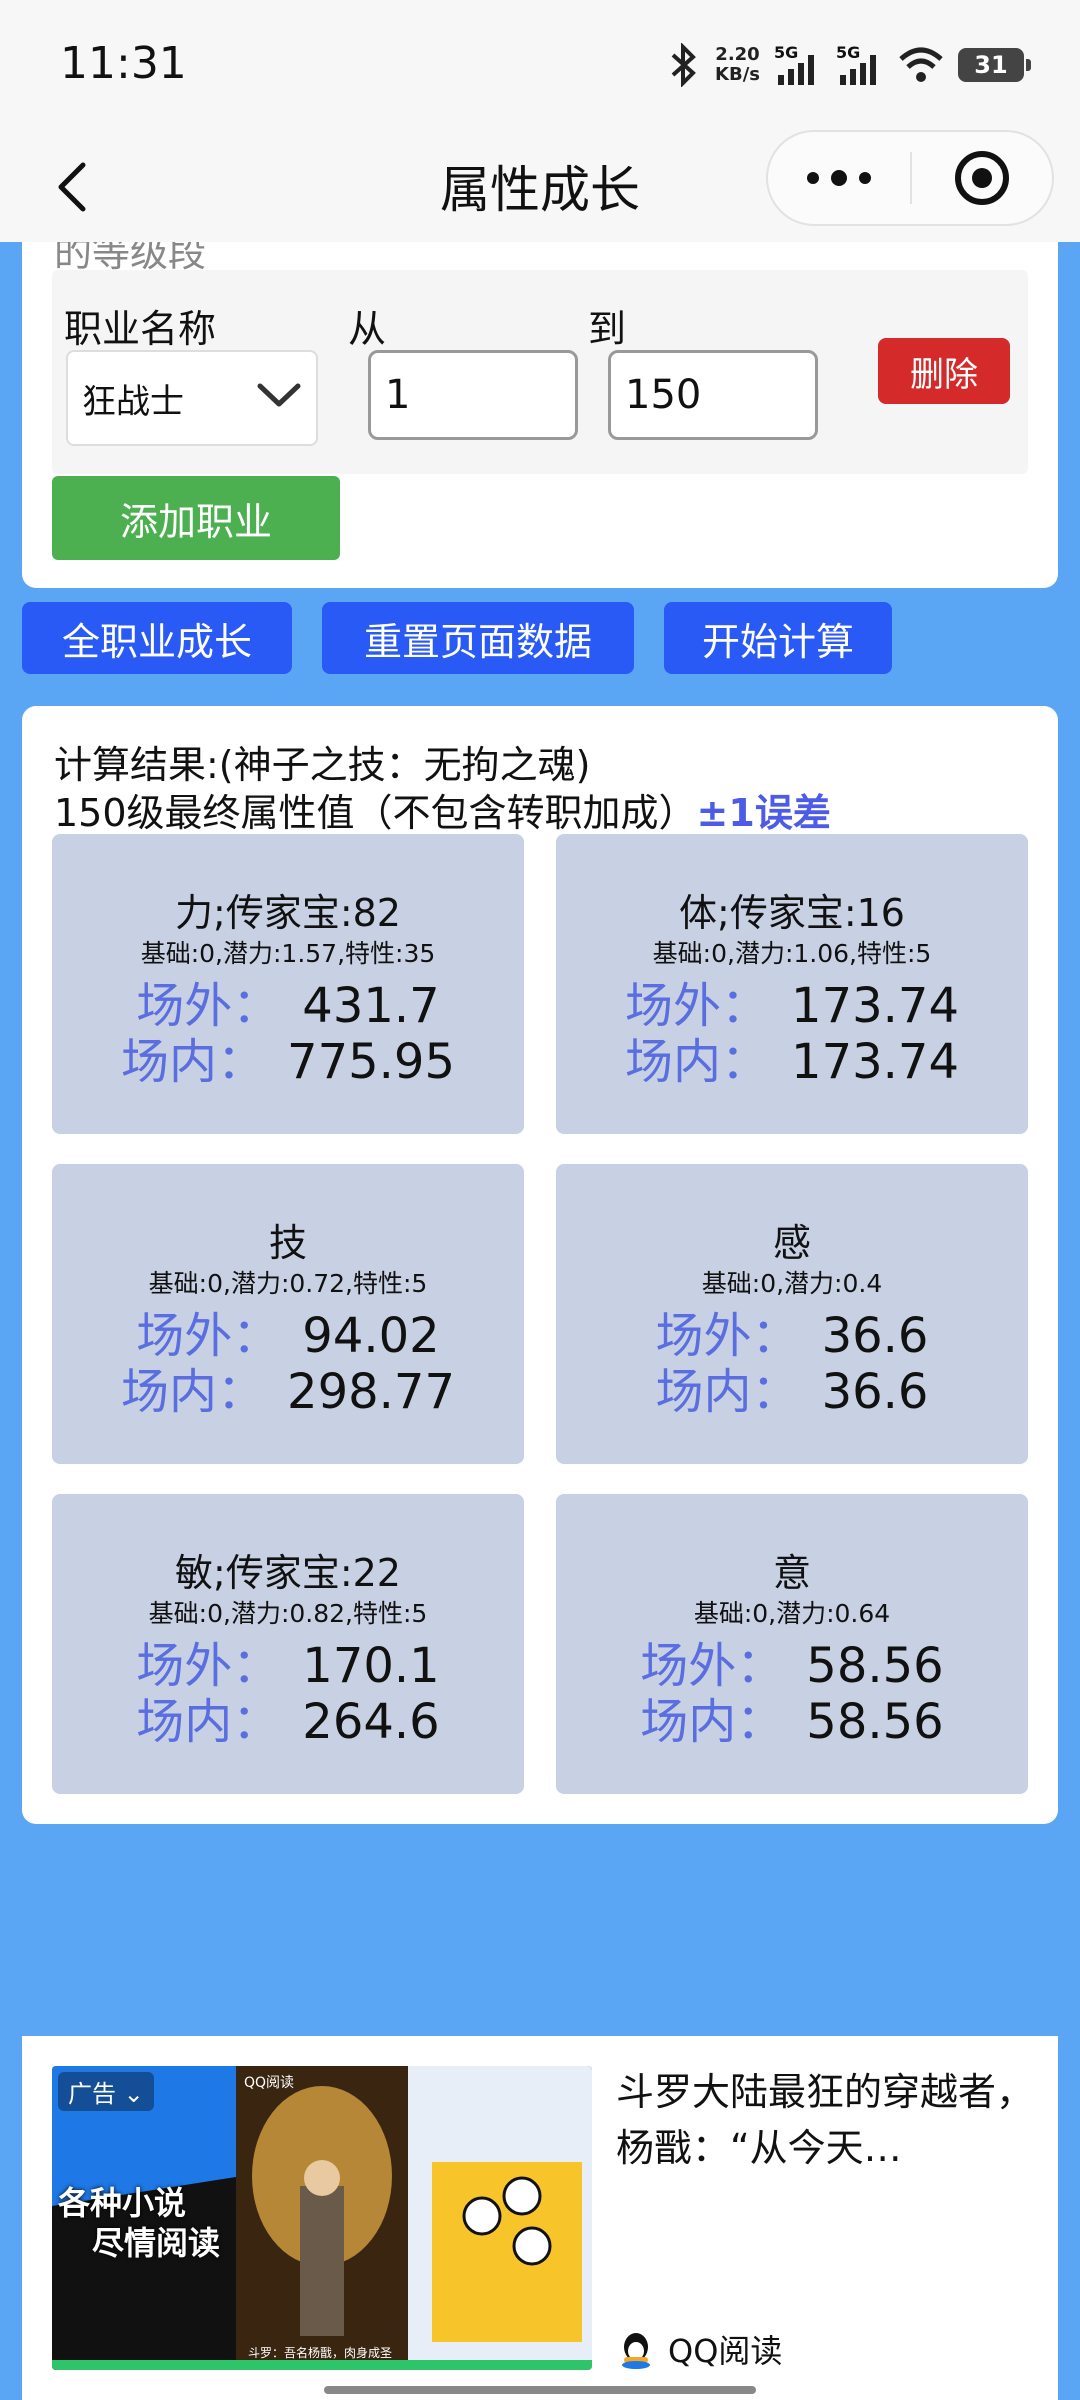 The height and width of the screenshot is (2400, 1080). I want to click on start-calc-button: 开始计算, so click(778, 638).